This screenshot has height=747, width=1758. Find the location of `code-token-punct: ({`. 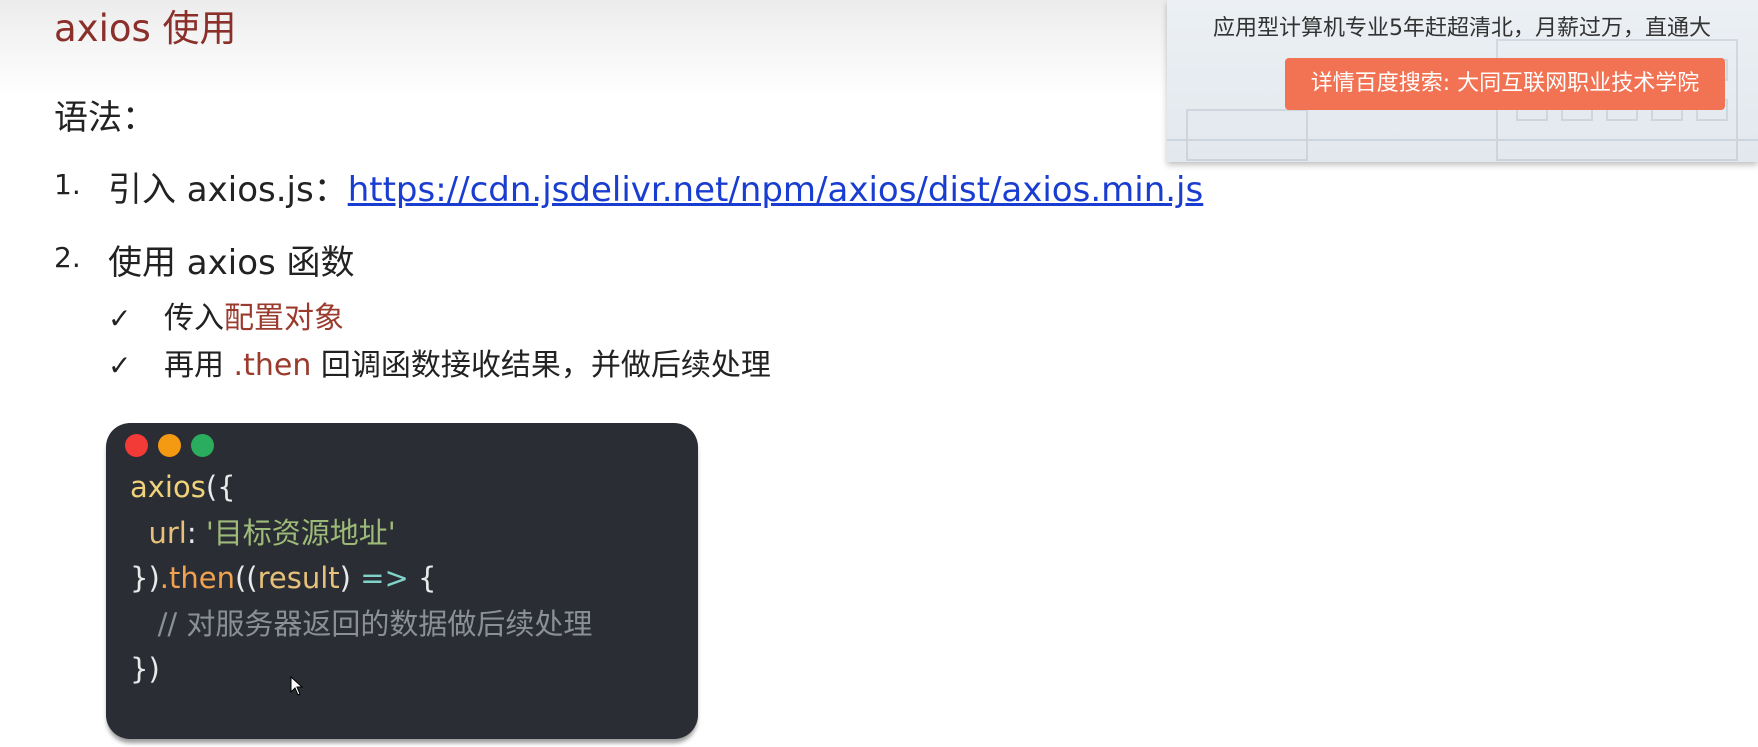

code-token-punct: ({ is located at coordinates (220, 487).